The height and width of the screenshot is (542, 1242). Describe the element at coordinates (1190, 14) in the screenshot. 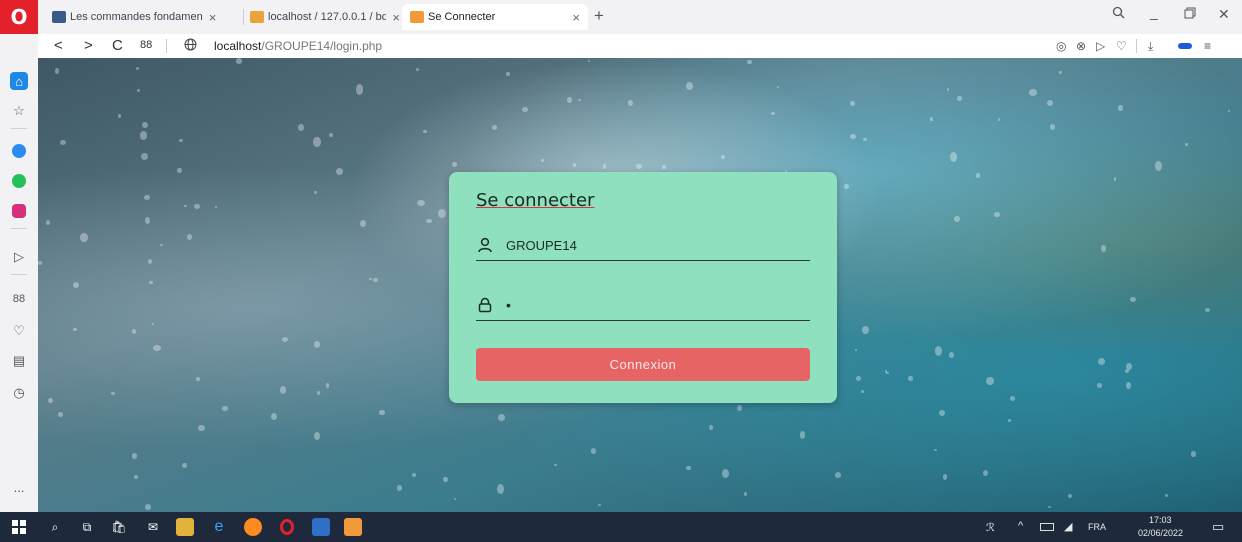

I see `restore-icon` at that location.